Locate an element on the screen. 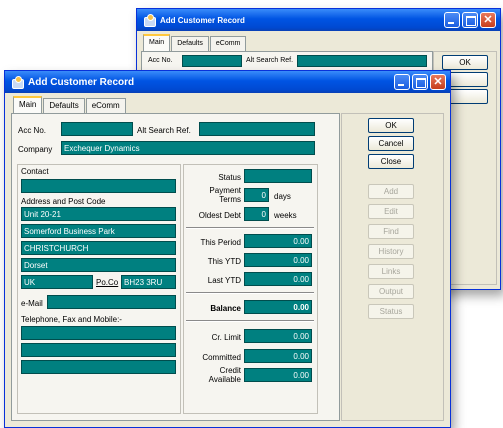 This screenshot has width=503, height=428. this-period-field: 0.00 is located at coordinates (278, 241).